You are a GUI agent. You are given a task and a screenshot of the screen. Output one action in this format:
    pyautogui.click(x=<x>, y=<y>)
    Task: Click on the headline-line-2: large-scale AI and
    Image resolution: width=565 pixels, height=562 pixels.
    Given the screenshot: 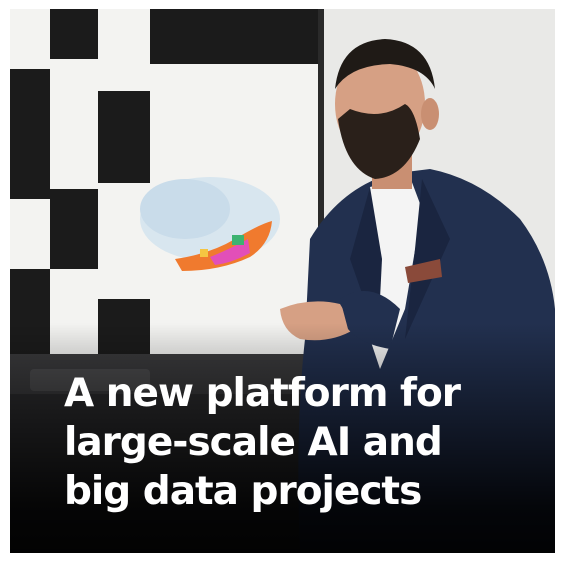 What is the action you would take?
    pyautogui.click(x=253, y=442)
    